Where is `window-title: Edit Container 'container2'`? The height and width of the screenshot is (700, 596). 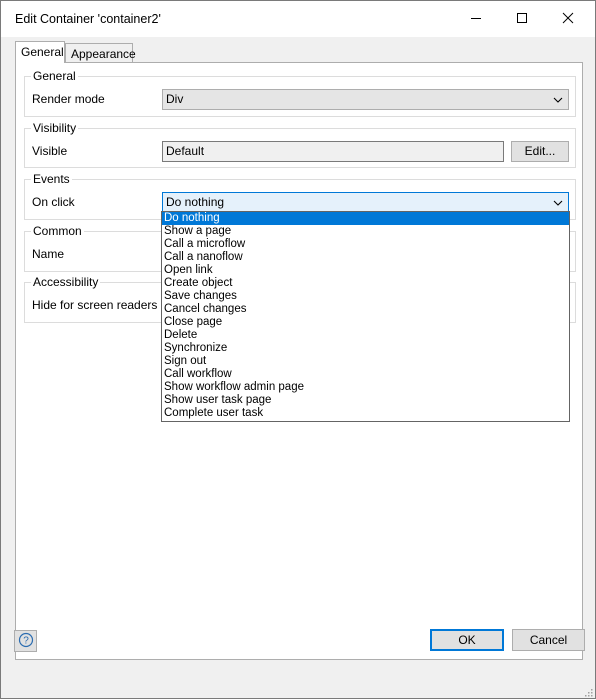 window-title: Edit Container 'container2' is located at coordinates (88, 19).